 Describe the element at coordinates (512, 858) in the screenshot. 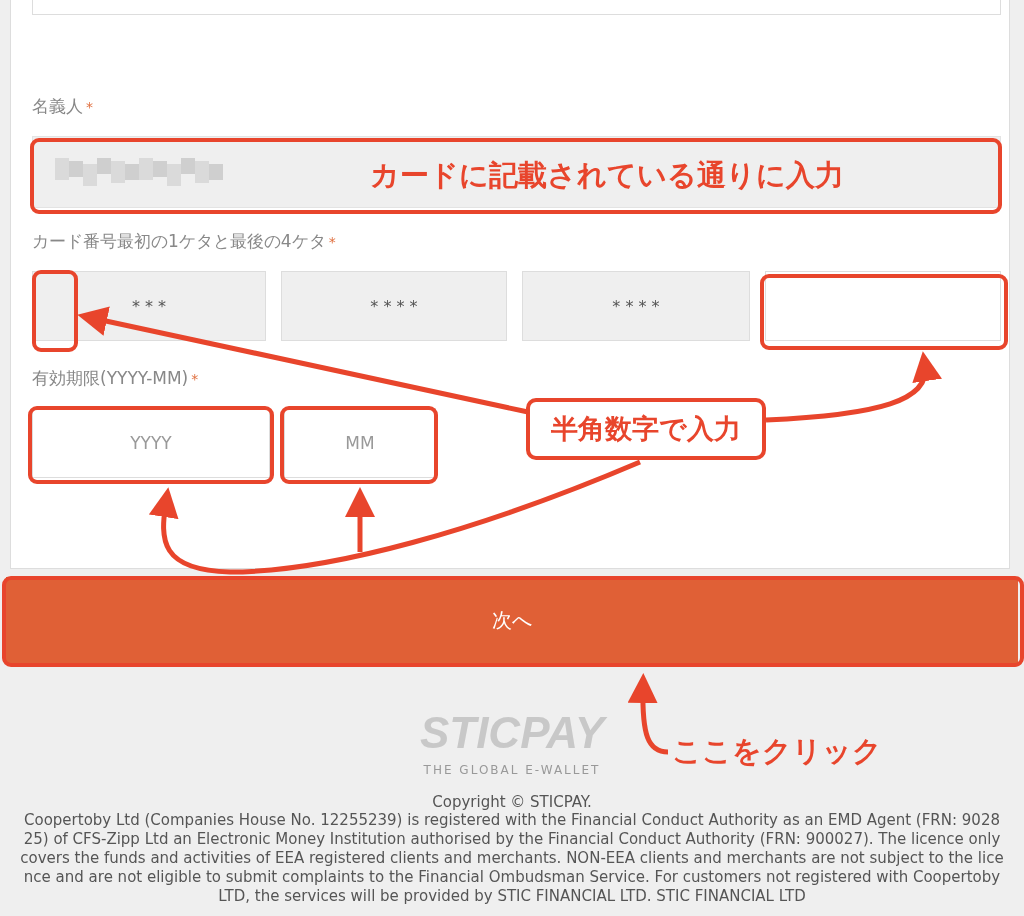

I see `legal-text: Coopertoby Ltd (Companies House No. 12255239) is registered with the Financial Conduct Authority as an EMD Agent (FRN: 902825) of CFS-Zipp Ltd an Electronic Money Institution authorised by the Financial Conduct Authority (FRN: 900027). The licence only covers the funds and activities of EEA registered clients and merchants. NON-EEA clients and merchants are not subject to the licence and are not eligible to submit complaints to the Financial Ombudsman Service. For customers not registered with Coopertoby LTD, the services will be provided by STIC FINANCIAL LTD. STIC FINANCIAL LTD` at that location.